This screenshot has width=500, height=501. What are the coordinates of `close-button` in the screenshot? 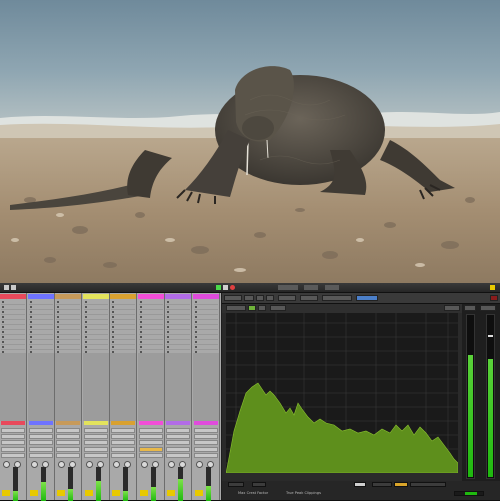 It's located at (494, 298).